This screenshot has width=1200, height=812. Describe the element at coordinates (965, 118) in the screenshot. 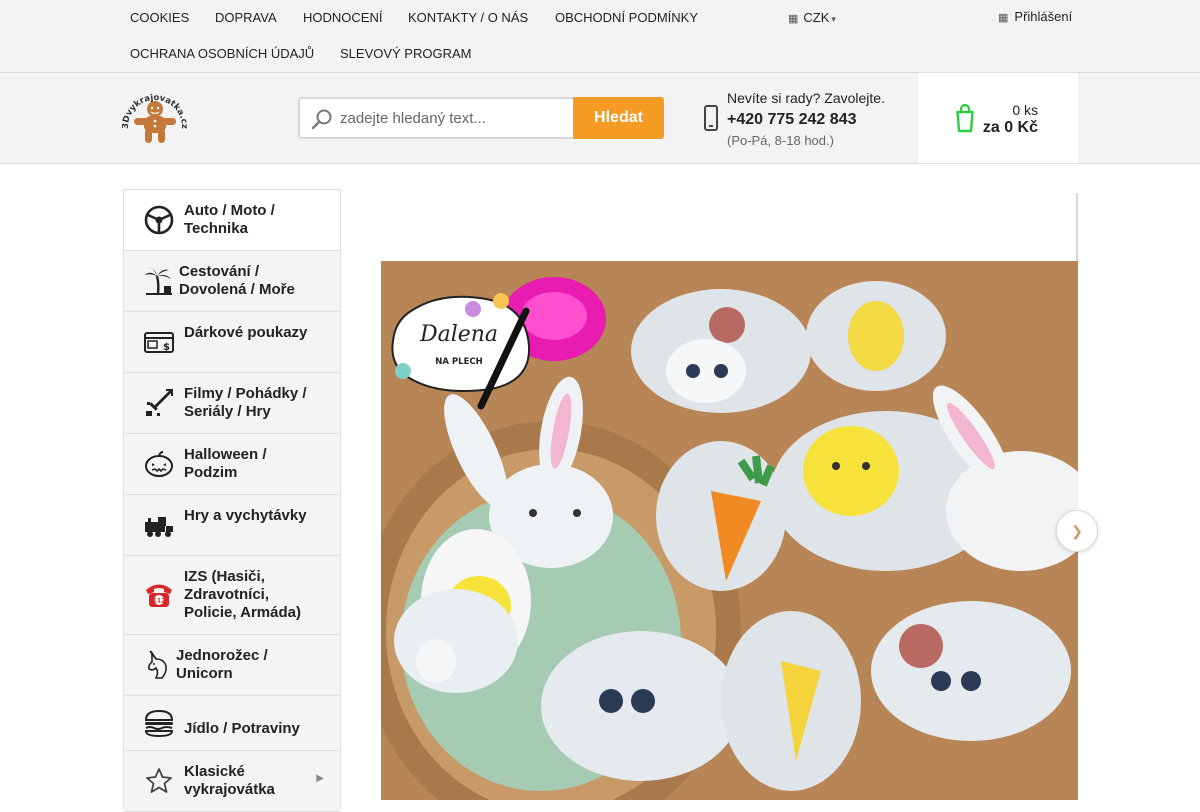

I see `cart-icon` at that location.